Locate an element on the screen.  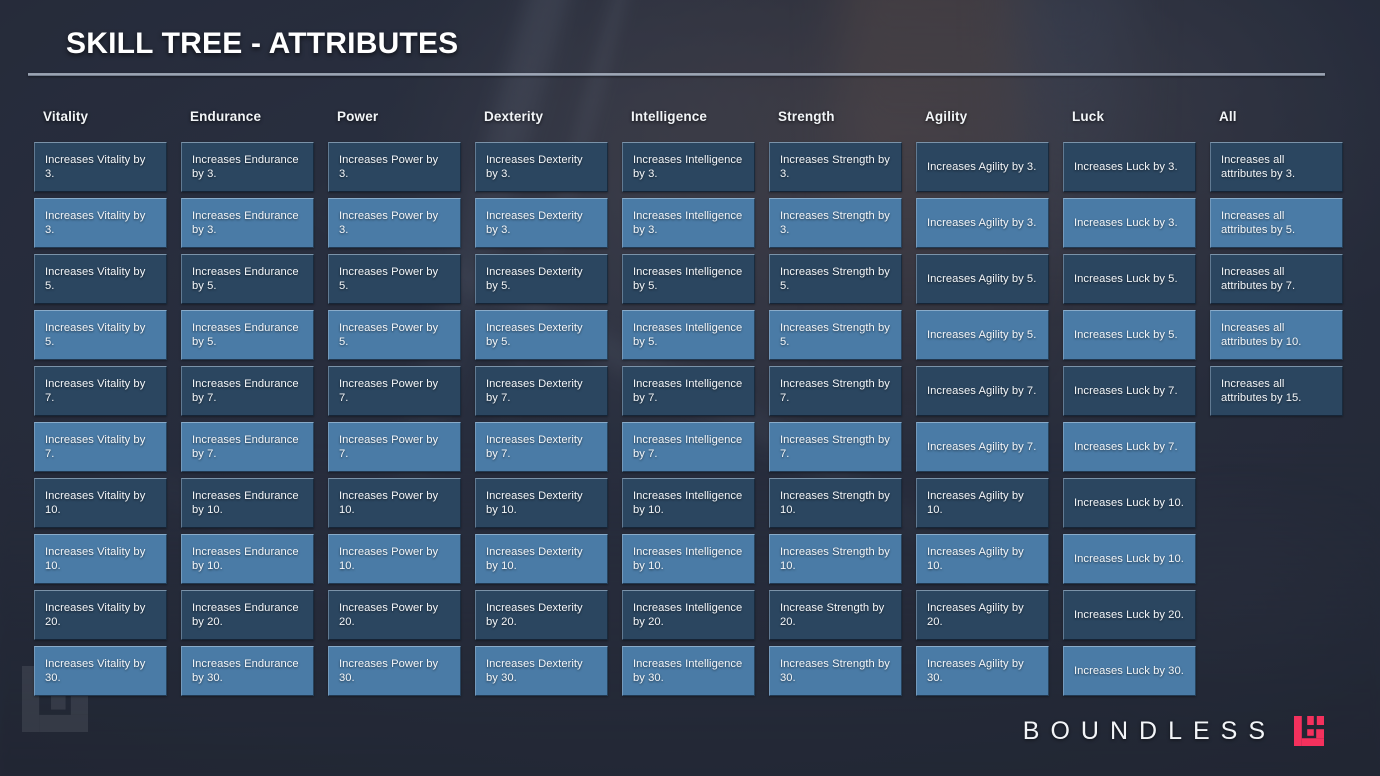
skill-card: Increase Strength by 20. is located at coordinates (835, 615).